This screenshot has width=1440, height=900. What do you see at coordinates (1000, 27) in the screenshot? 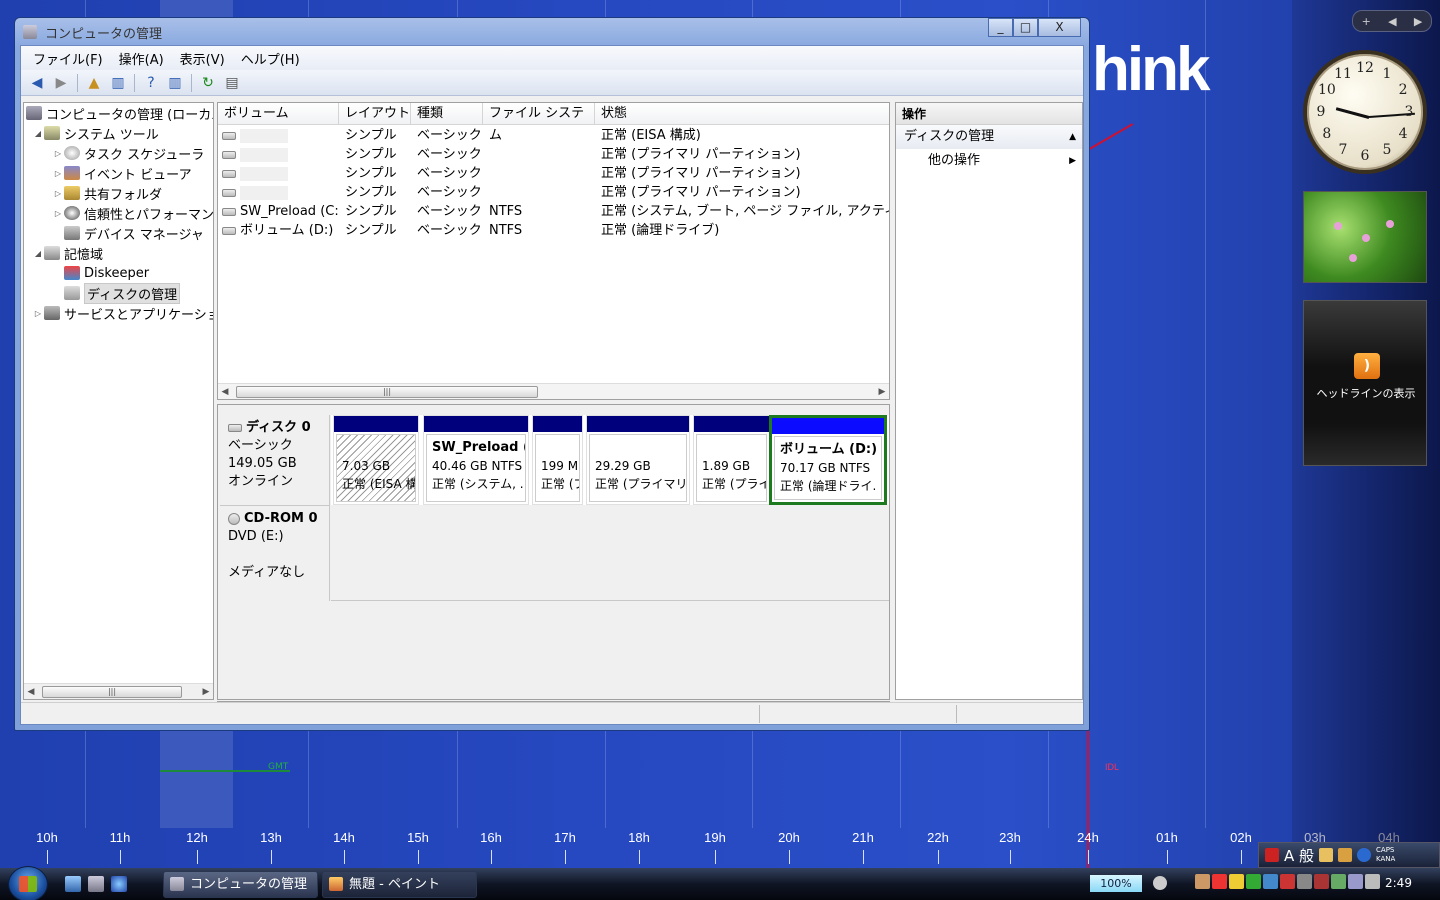
I see `minimize-button: _` at bounding box center [1000, 27].